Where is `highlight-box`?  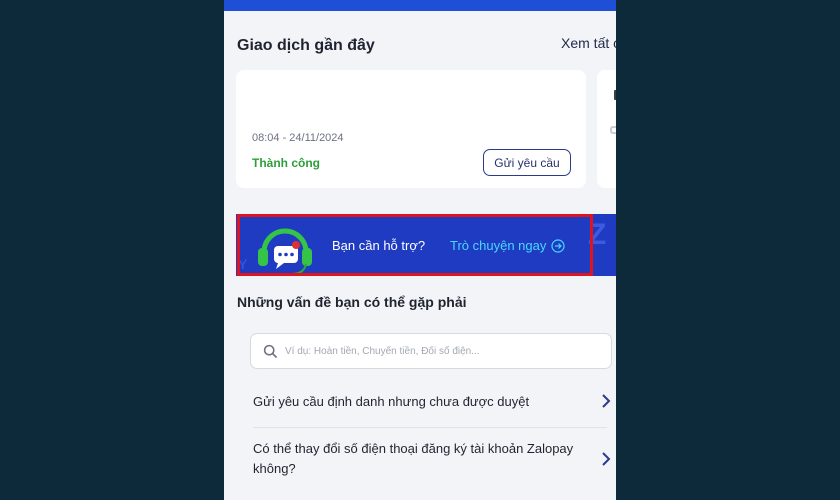 highlight-box is located at coordinates (415, 245).